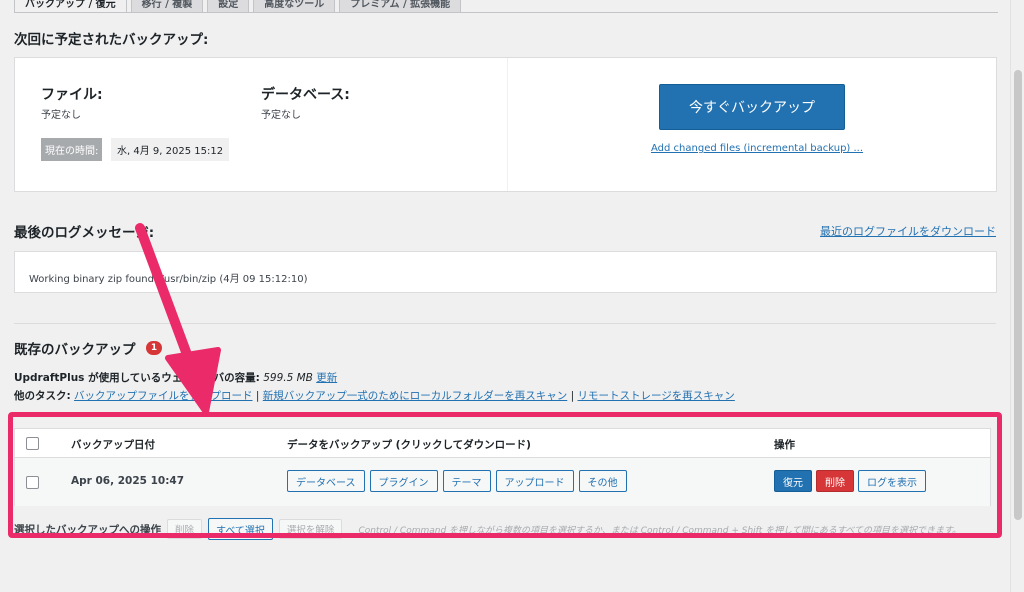 The image size is (1024, 592). Describe the element at coordinates (305, 95) in the screenshot. I see `database-label: データベース:` at that location.